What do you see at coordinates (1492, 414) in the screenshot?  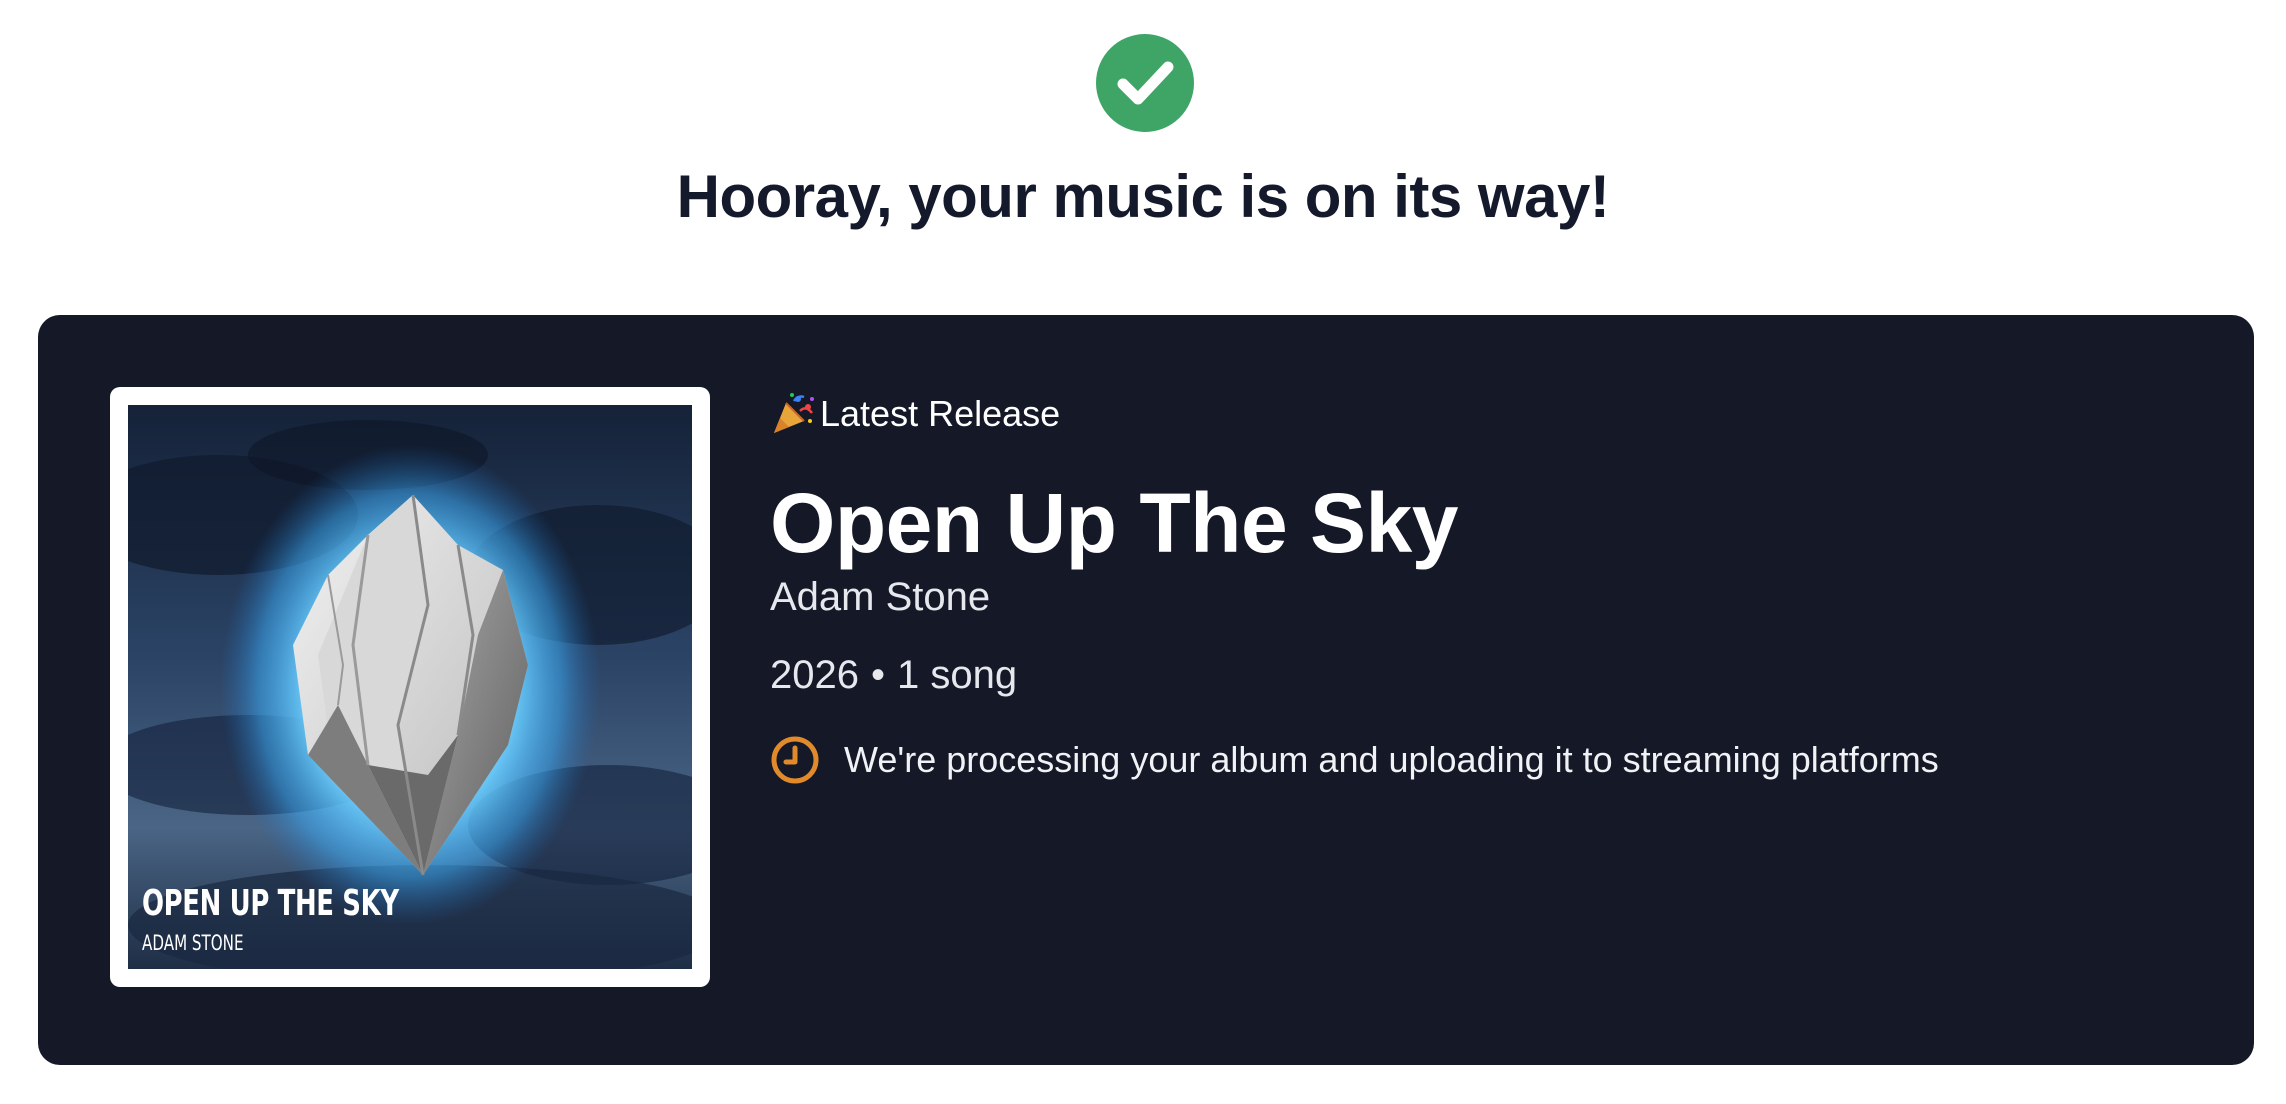 I see `latest-release-label: Latest Release` at bounding box center [1492, 414].